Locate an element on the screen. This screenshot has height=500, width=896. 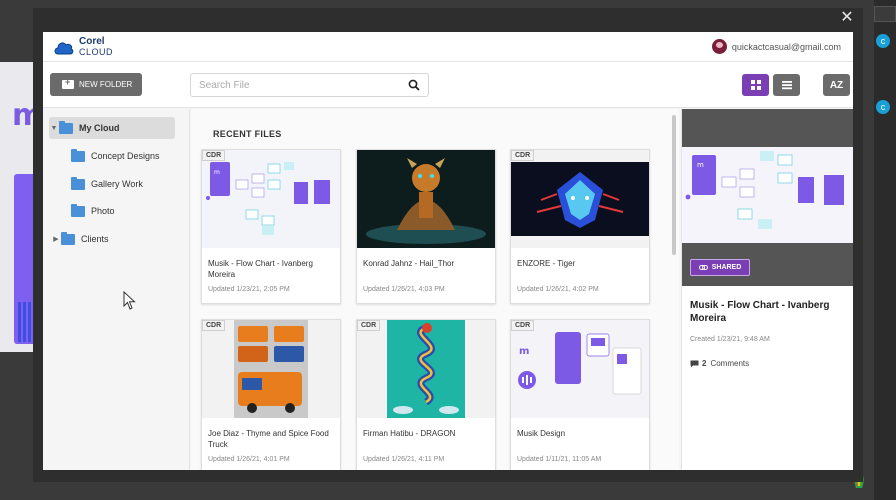
toolbar: NEW FOLDER AZ is located at coordinates (448, 85).